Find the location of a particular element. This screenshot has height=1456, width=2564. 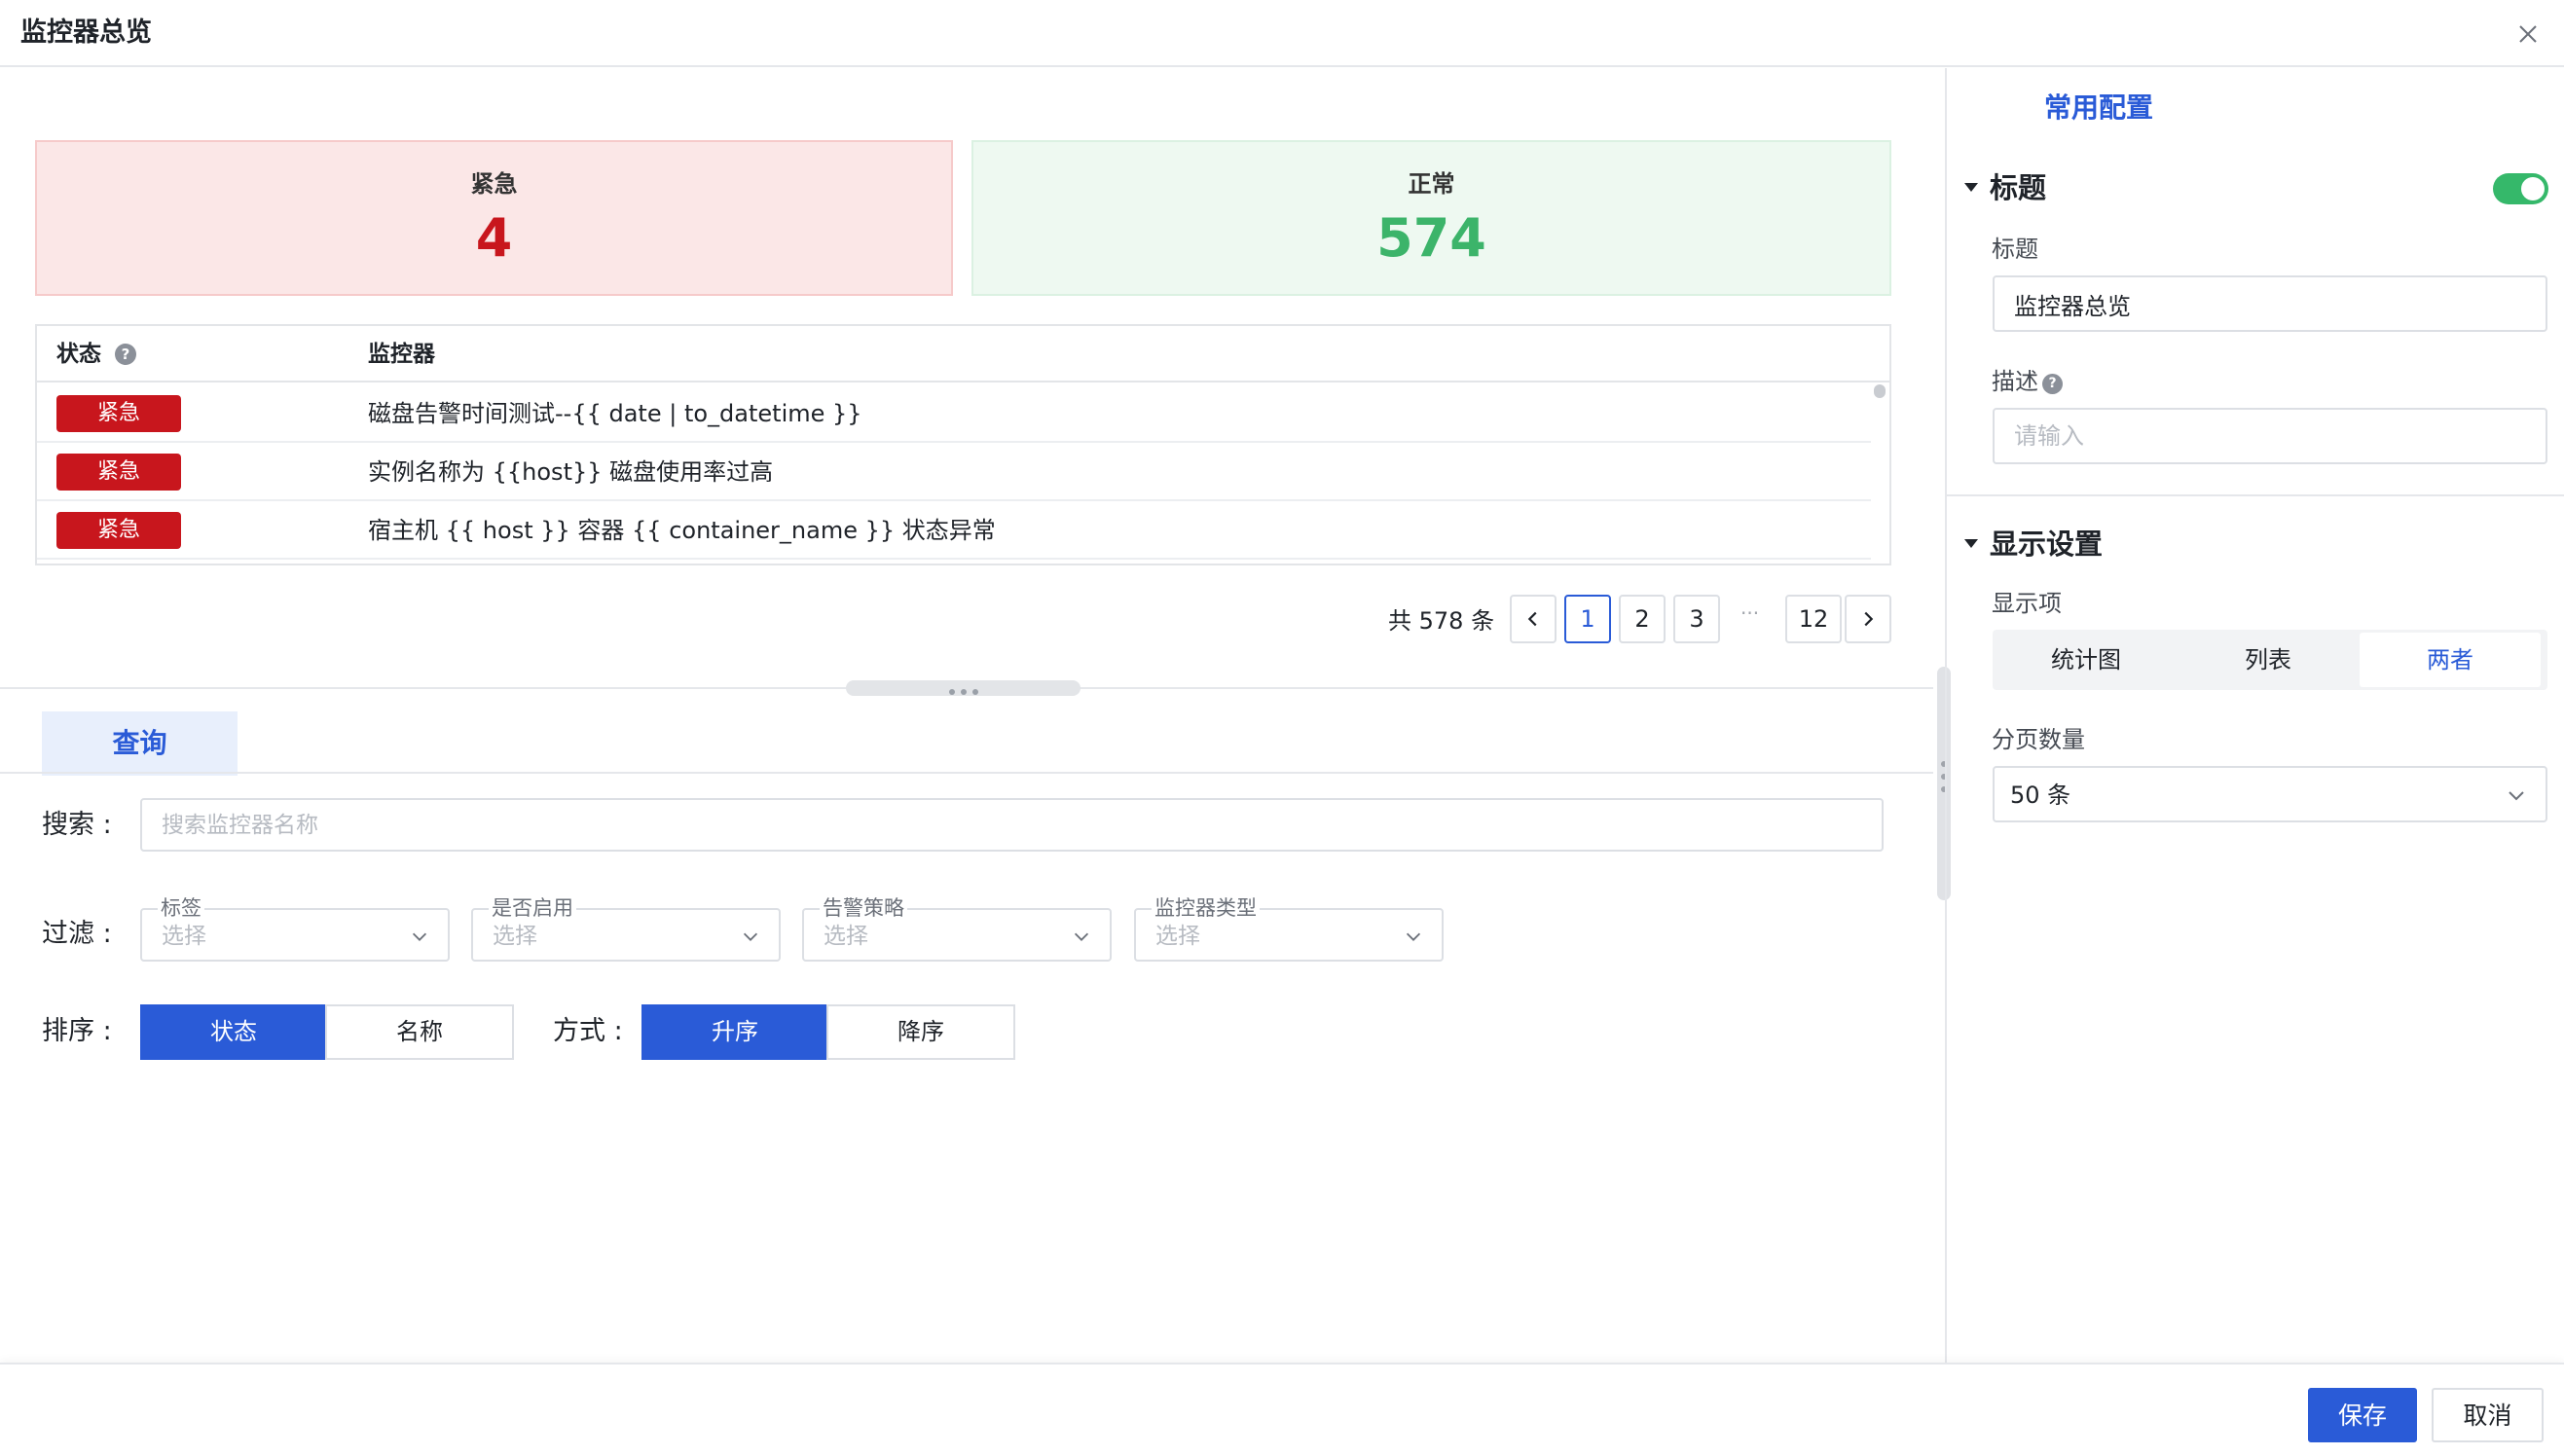

filter-enabled-select: 是否启用 选择 is located at coordinates (626, 935).